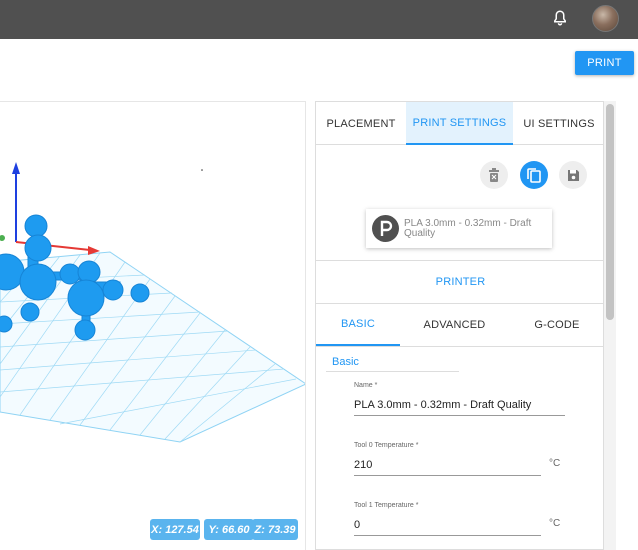 The height and width of the screenshot is (550, 638). What do you see at coordinates (459, 282) in the screenshot?
I see `printer-tab: PRINTER` at bounding box center [459, 282].